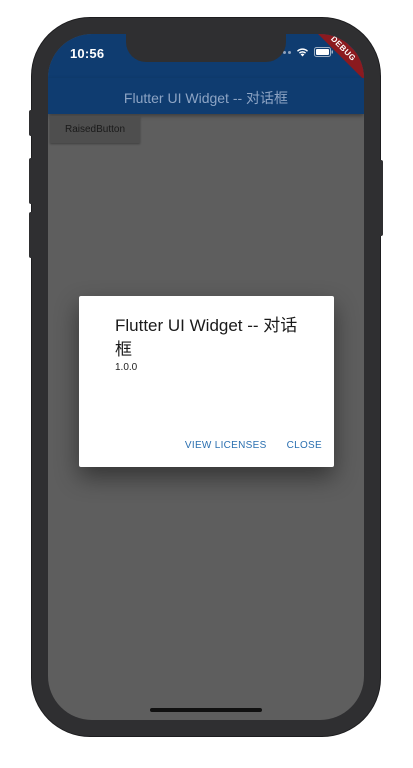 The width and height of the screenshot is (413, 768). Describe the element at coordinates (381, 198) in the screenshot. I see `side-button-power` at that location.